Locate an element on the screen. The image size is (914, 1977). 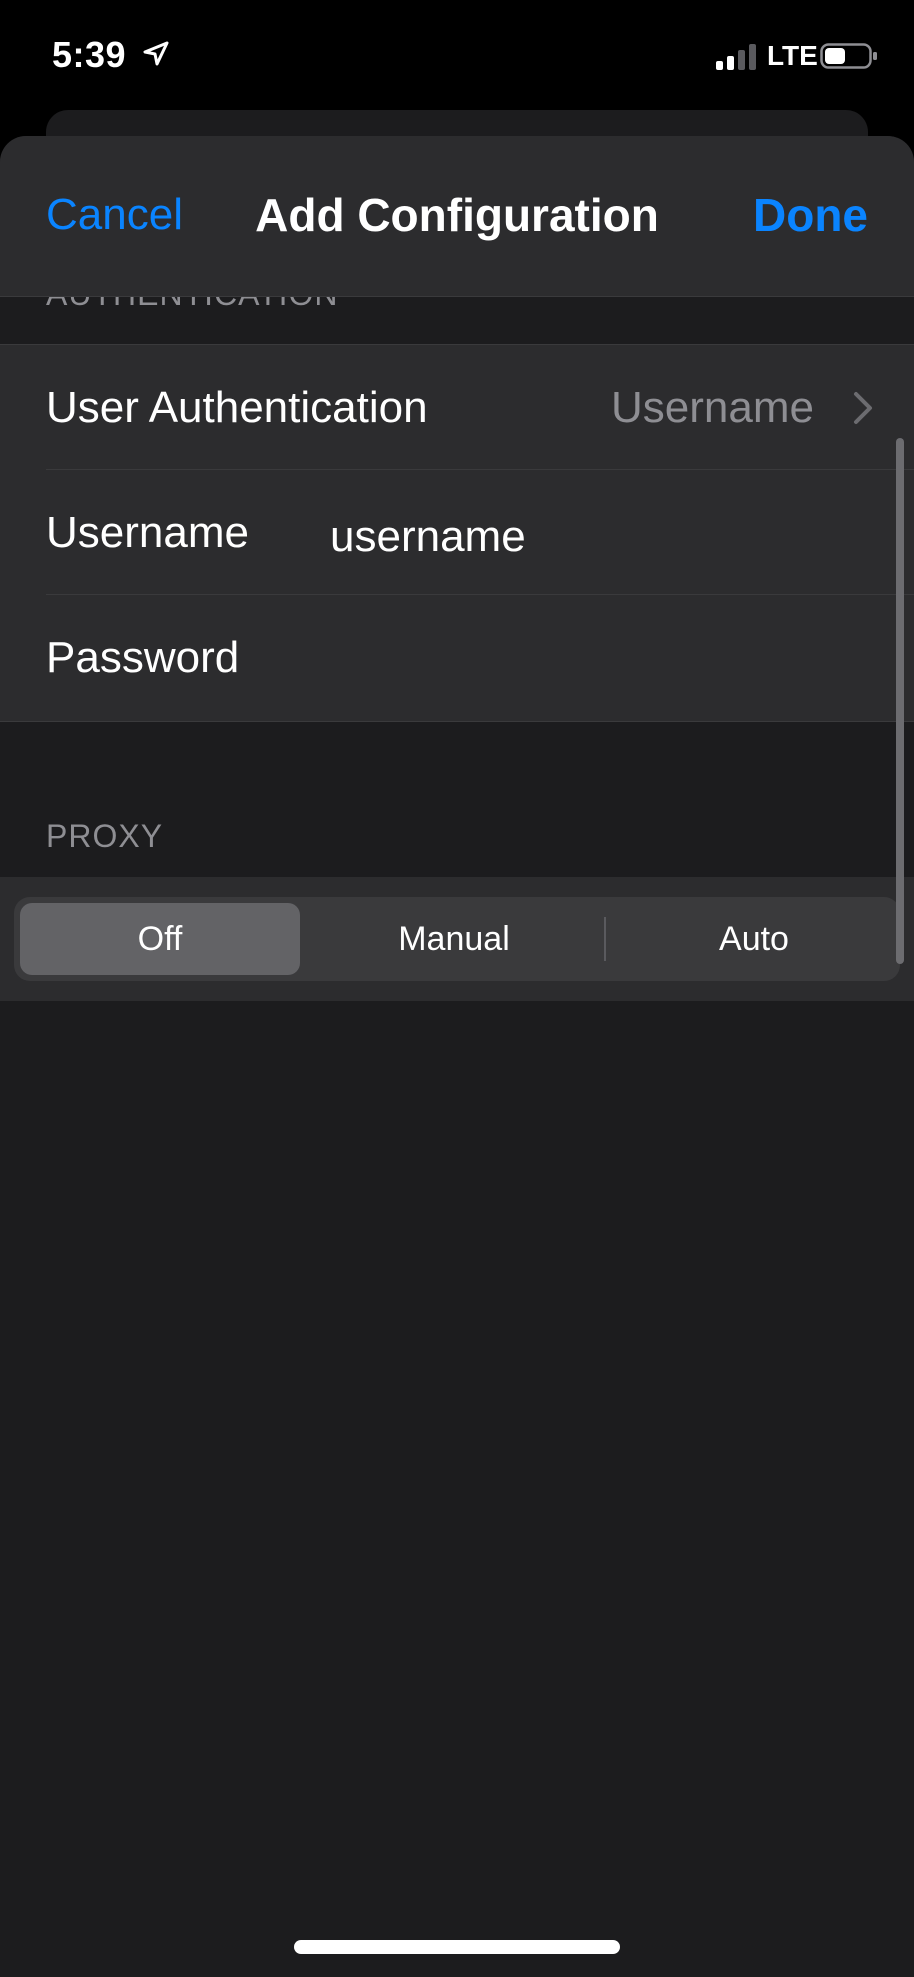
proxy-section-header: PROXY is located at coordinates (105, 836).